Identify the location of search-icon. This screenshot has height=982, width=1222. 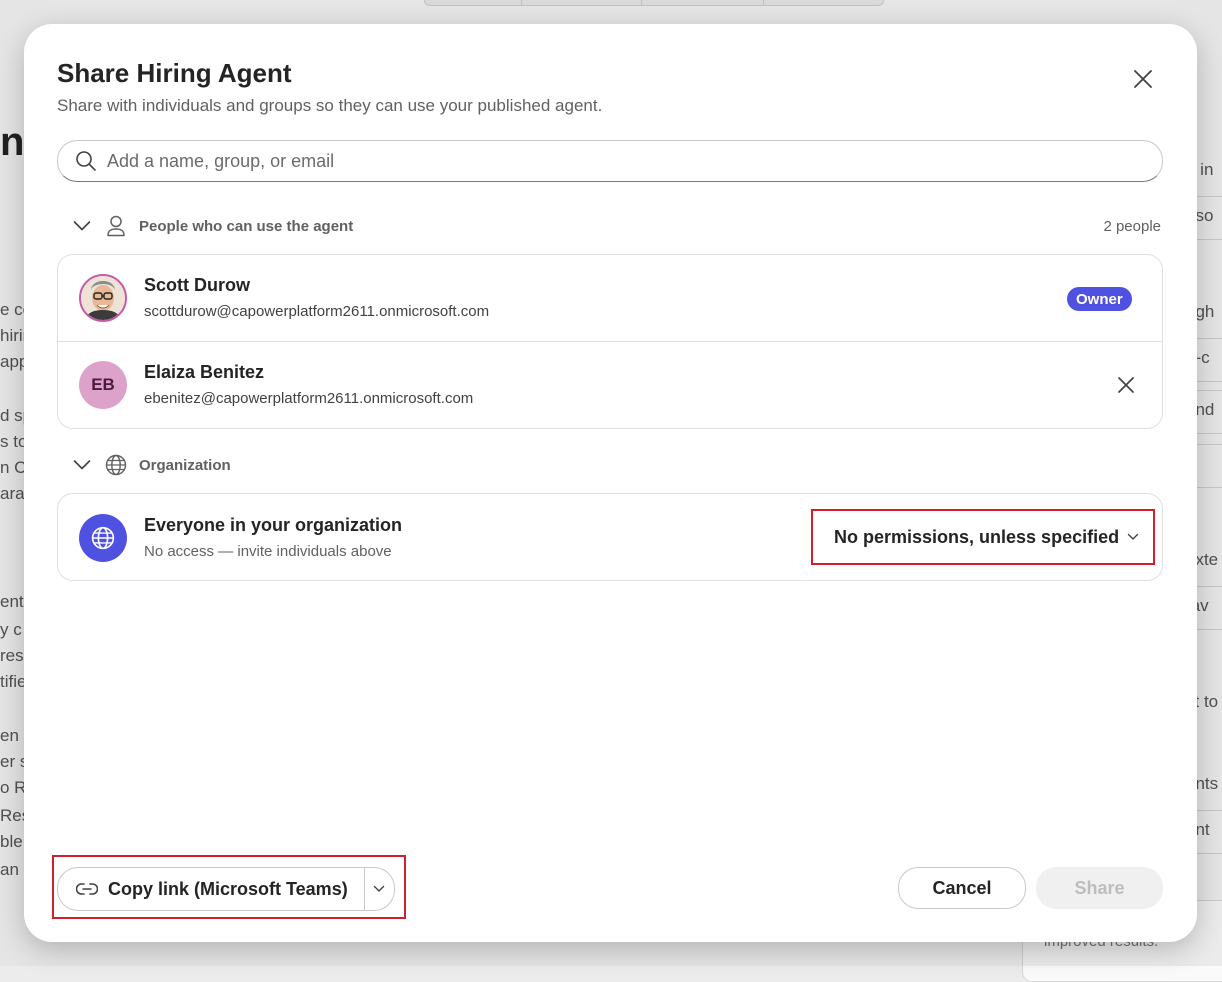
(86, 161).